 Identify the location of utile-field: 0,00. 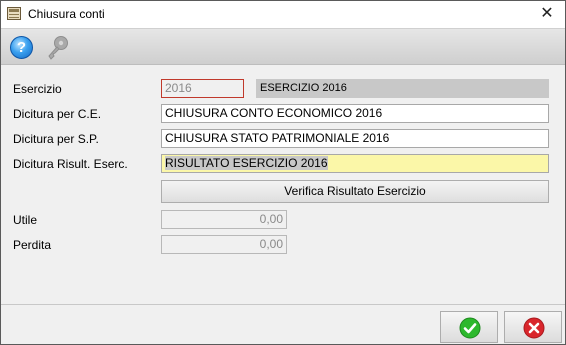
(224, 219).